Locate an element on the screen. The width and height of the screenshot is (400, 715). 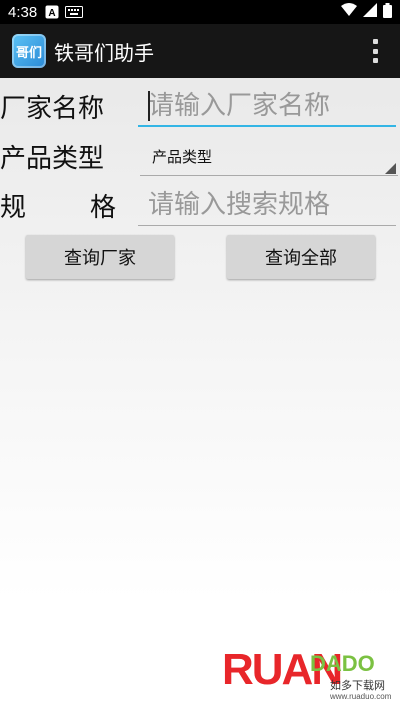
spec-row: 规 格 is located at coordinates (200, 205).